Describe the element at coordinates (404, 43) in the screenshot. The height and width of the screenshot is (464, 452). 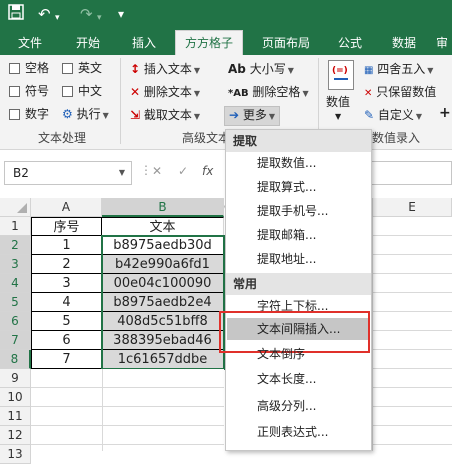
I see `tab-data: 数据` at that location.